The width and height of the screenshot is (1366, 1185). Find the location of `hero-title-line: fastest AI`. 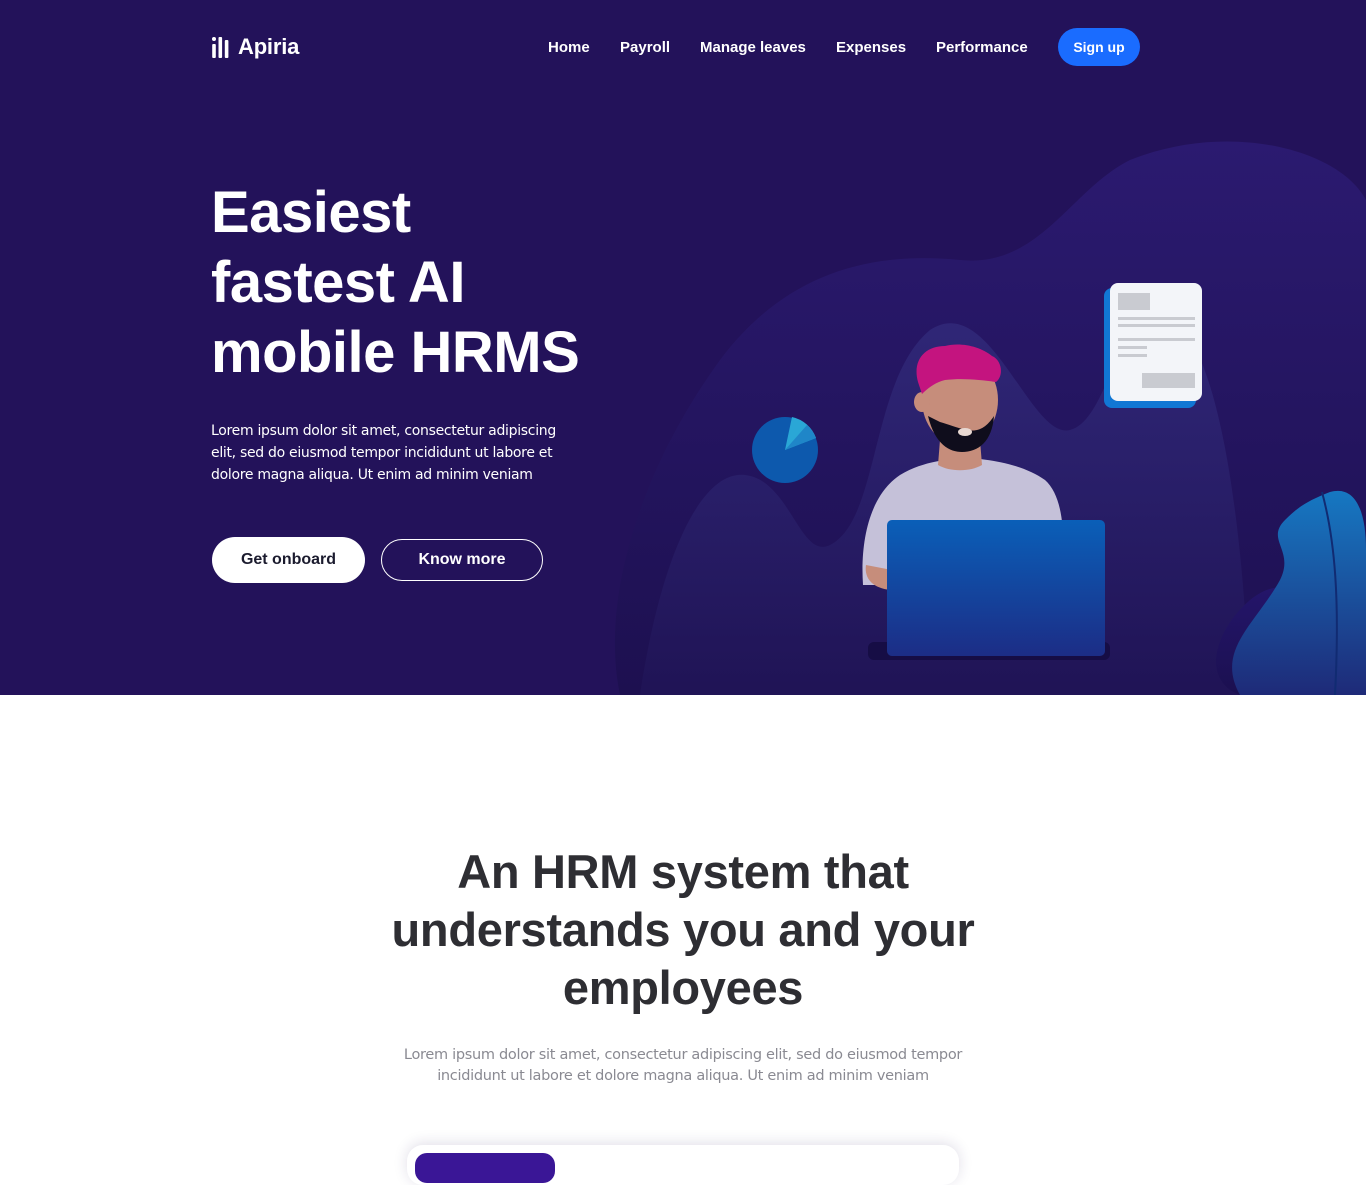

hero-title-line: fastest AI is located at coordinates (338, 282).